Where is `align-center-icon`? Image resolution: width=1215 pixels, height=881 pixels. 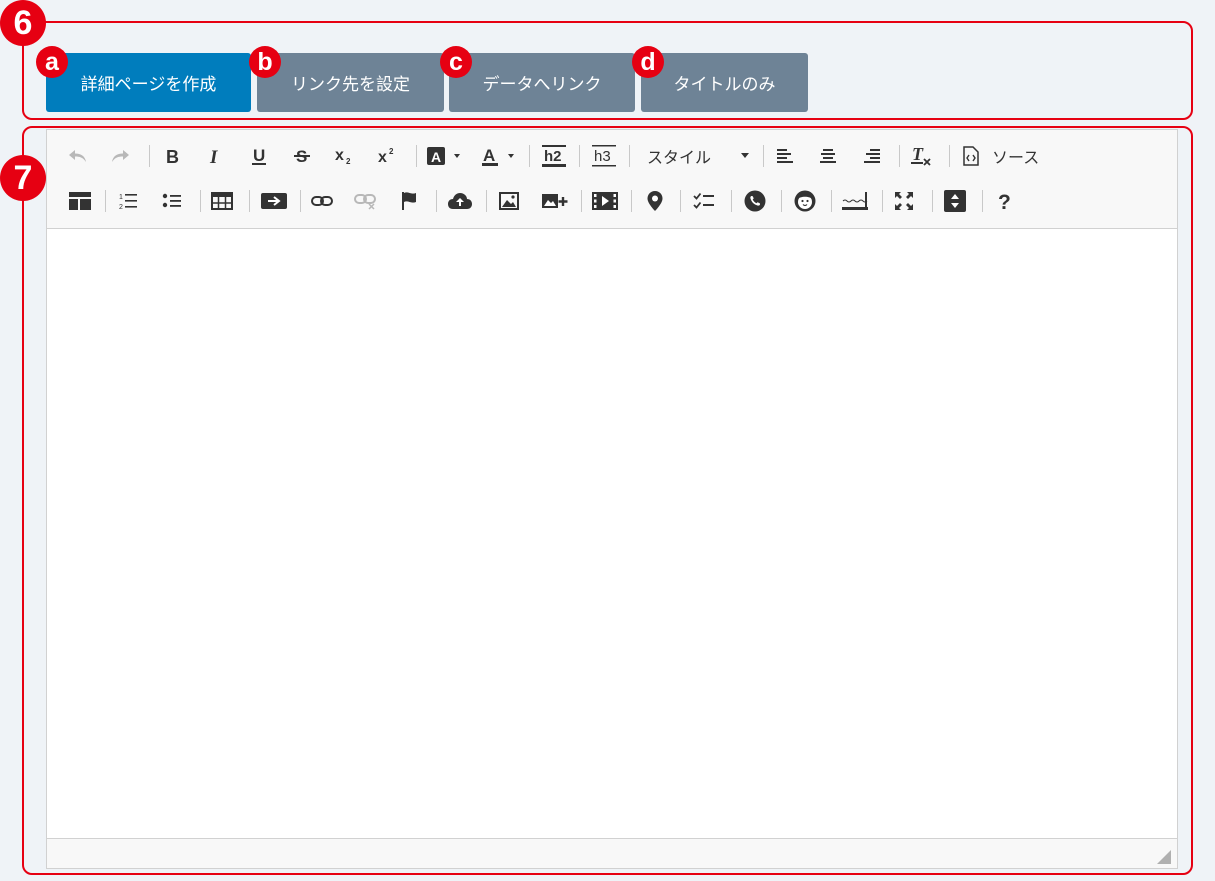 align-center-icon is located at coordinates (828, 156).